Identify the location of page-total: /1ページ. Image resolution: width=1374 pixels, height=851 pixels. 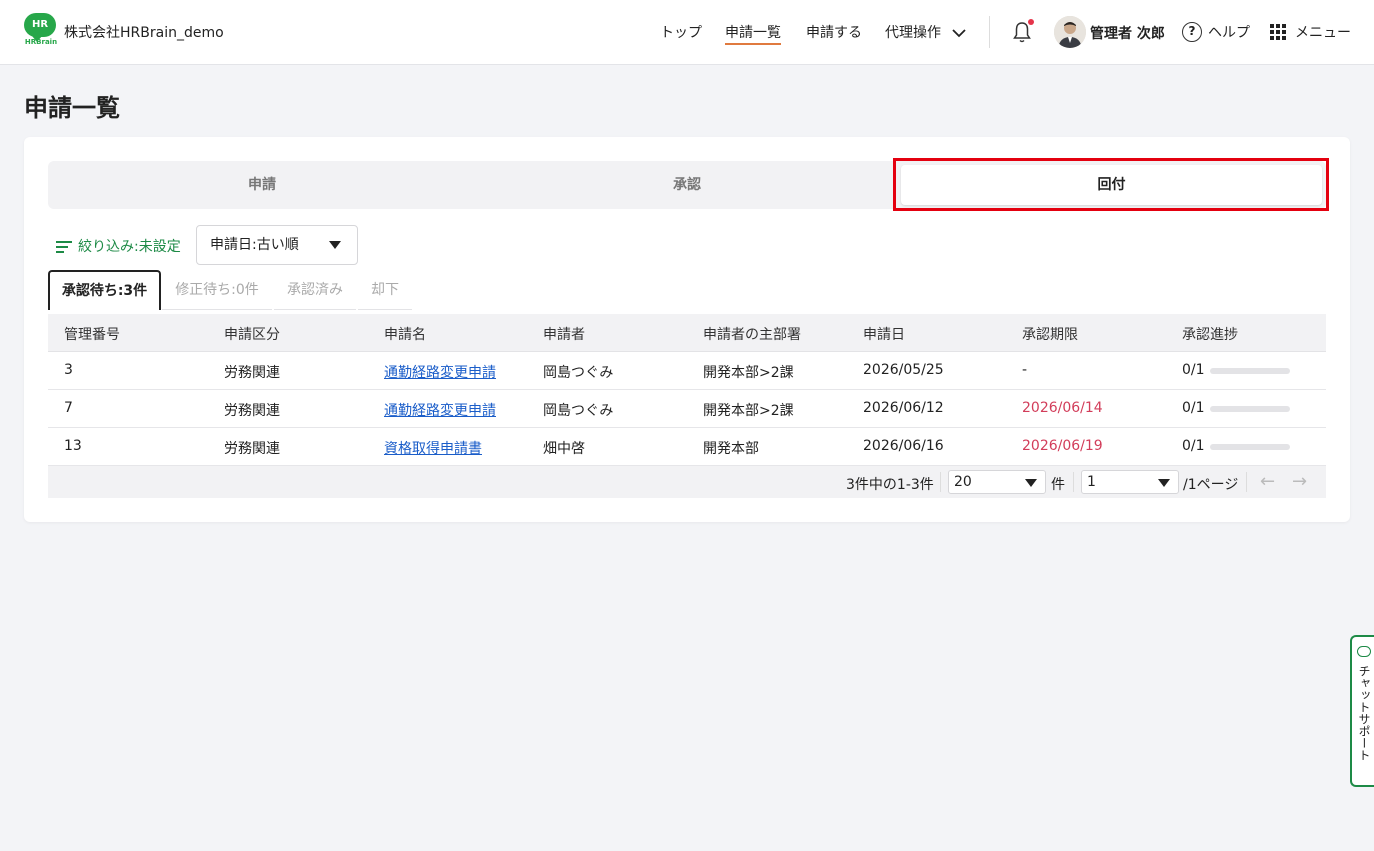
(1211, 485).